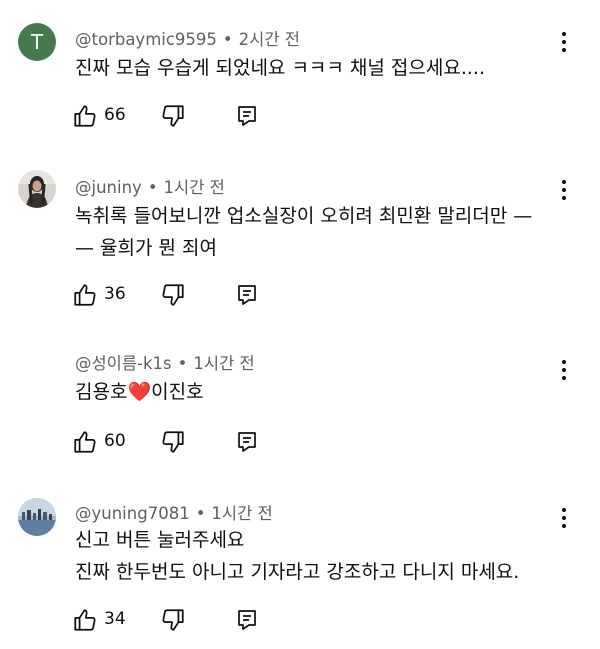  I want to click on comment-text: 김용호❤️이진호, so click(139, 392).